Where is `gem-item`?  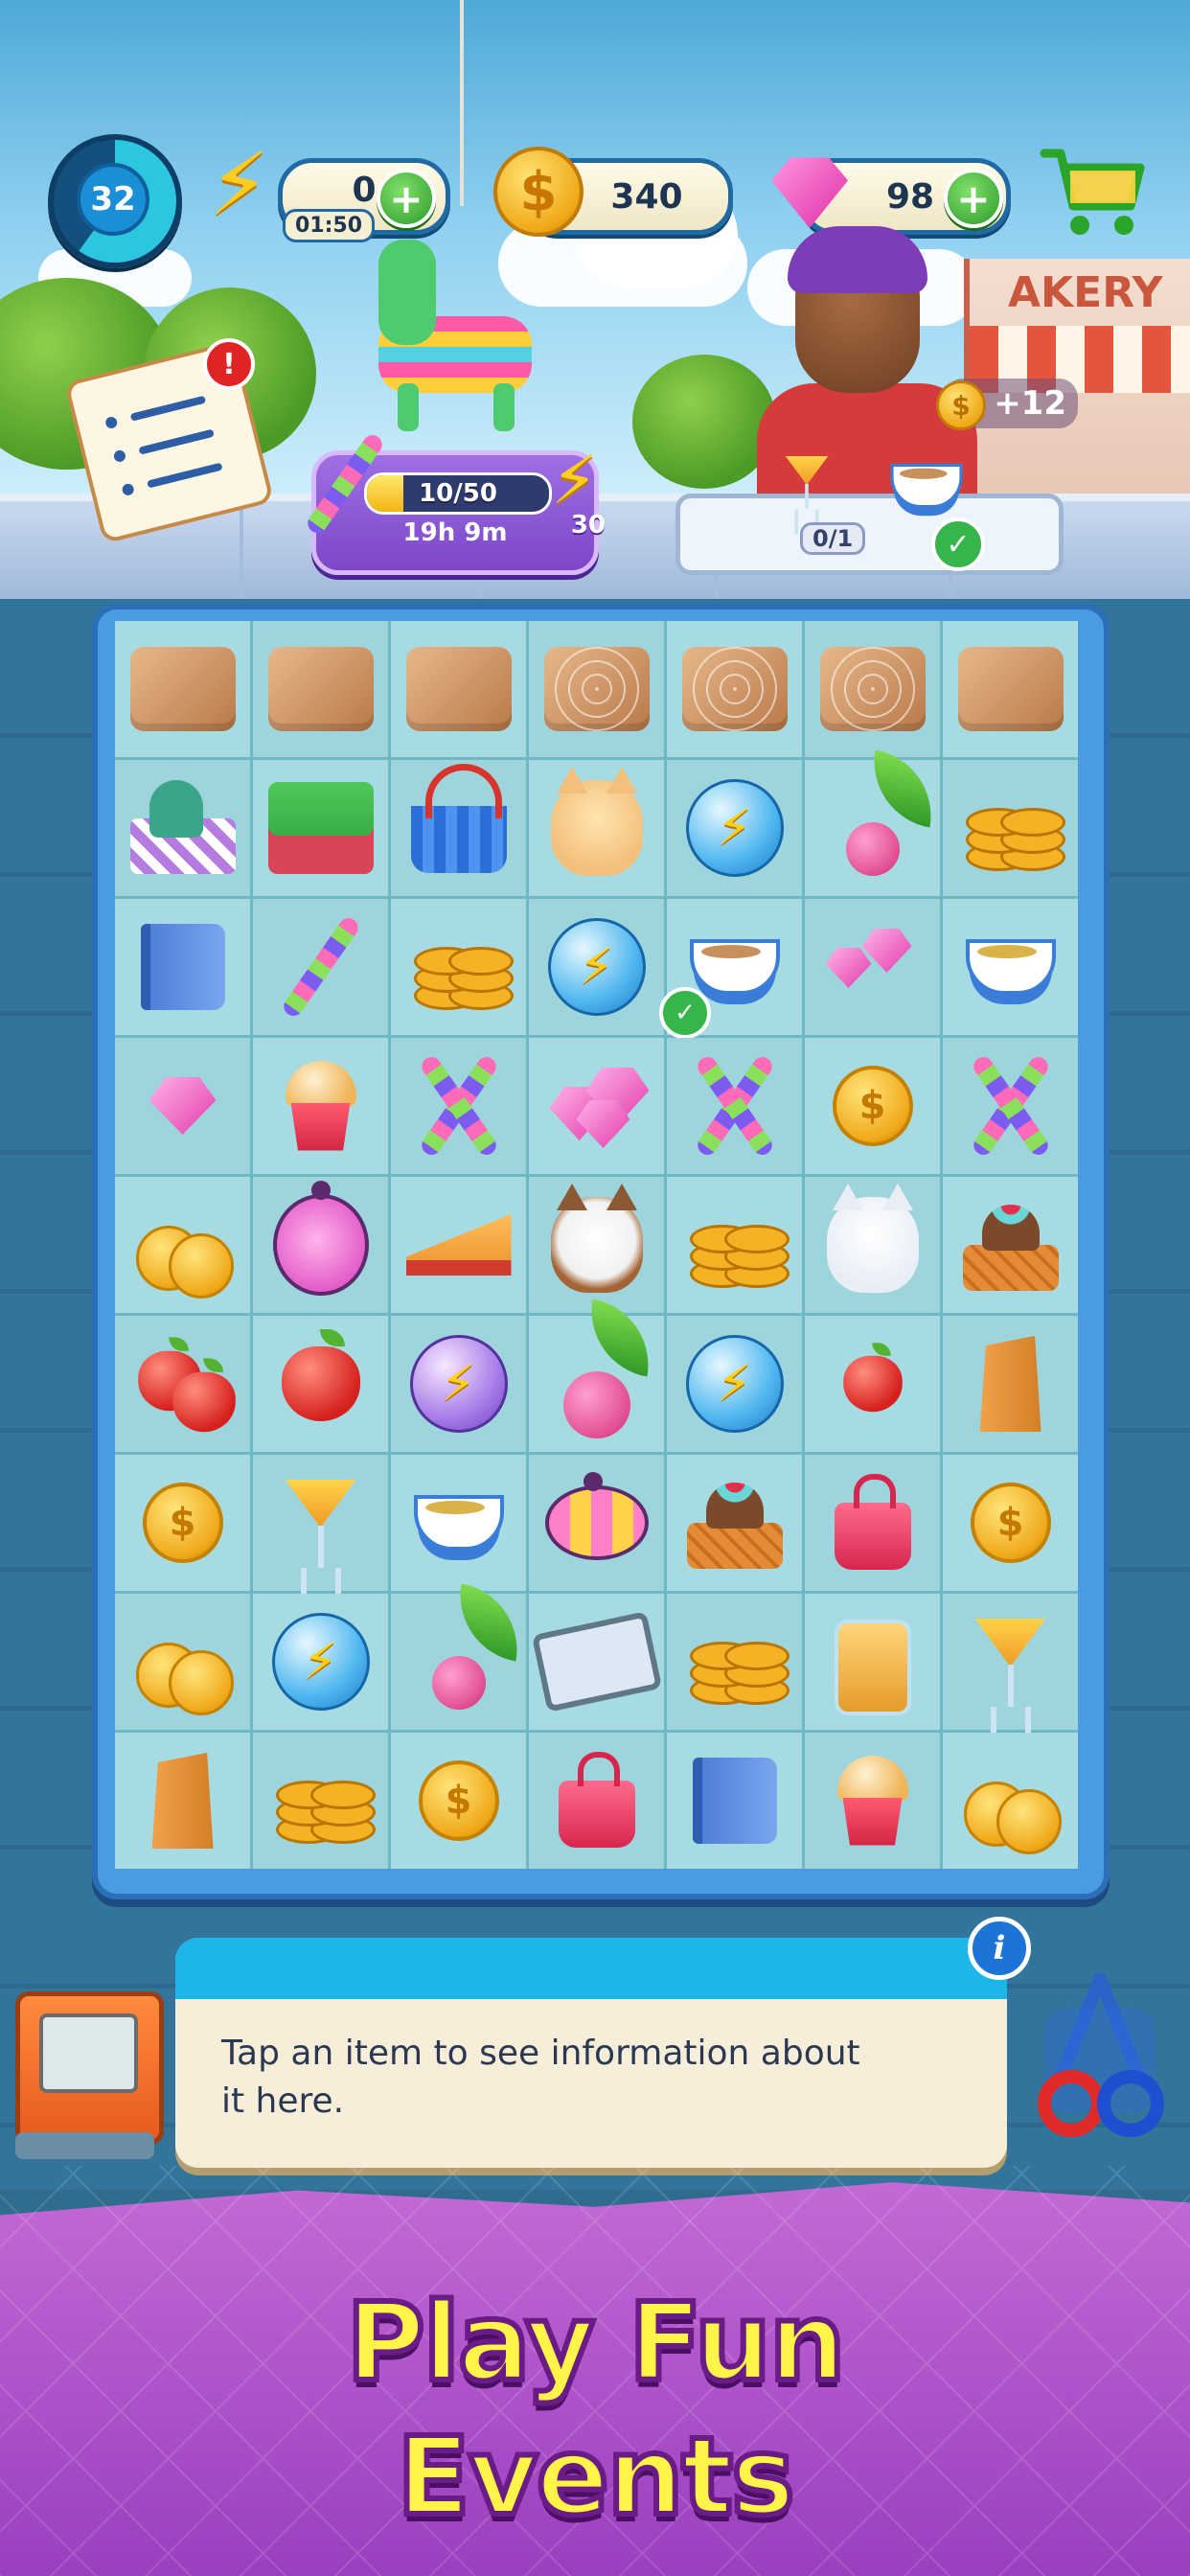
gem-item is located at coordinates (183, 1106).